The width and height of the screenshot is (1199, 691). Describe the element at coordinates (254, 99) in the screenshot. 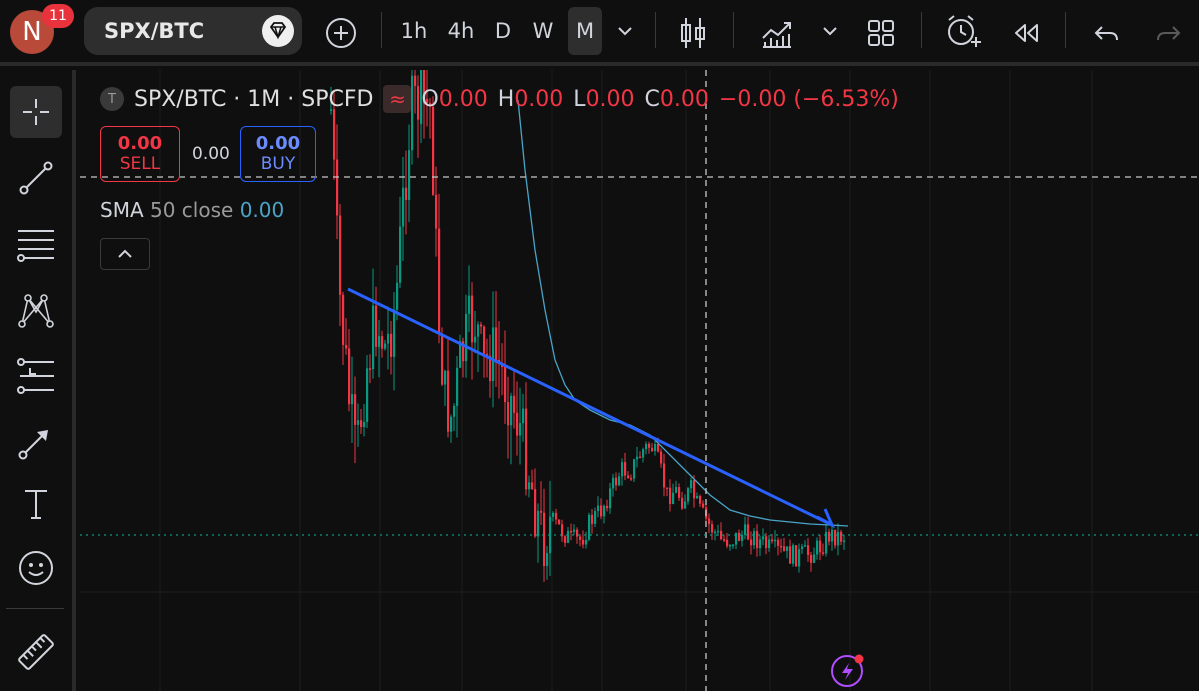

I see `legend-title: SPX/BTC · 1M · SPCFD` at that location.